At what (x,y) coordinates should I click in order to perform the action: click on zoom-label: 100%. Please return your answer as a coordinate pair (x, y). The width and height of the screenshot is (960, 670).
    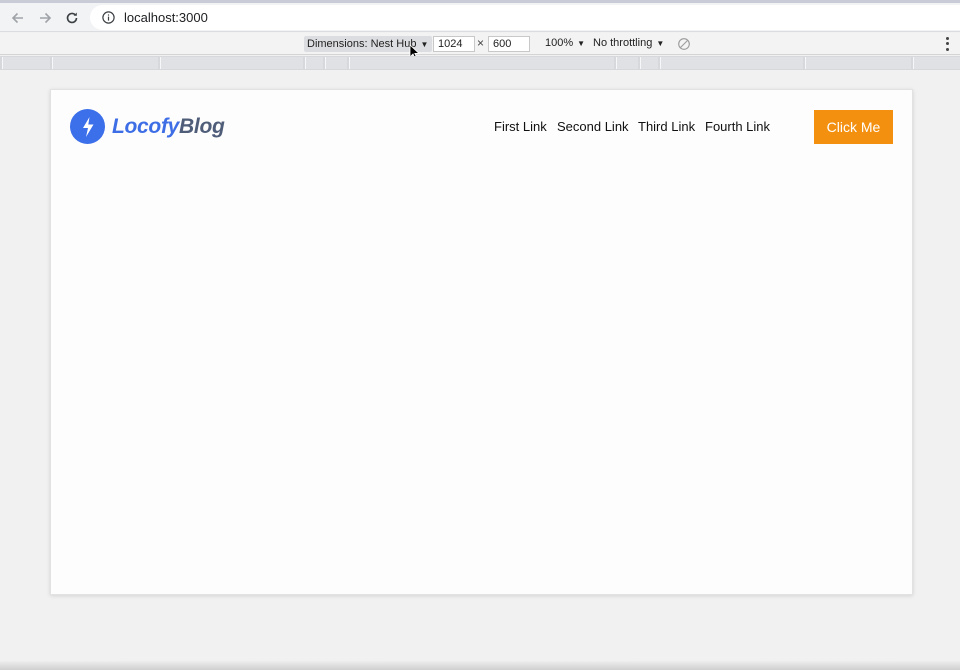
    Looking at the image, I should click on (559, 43).